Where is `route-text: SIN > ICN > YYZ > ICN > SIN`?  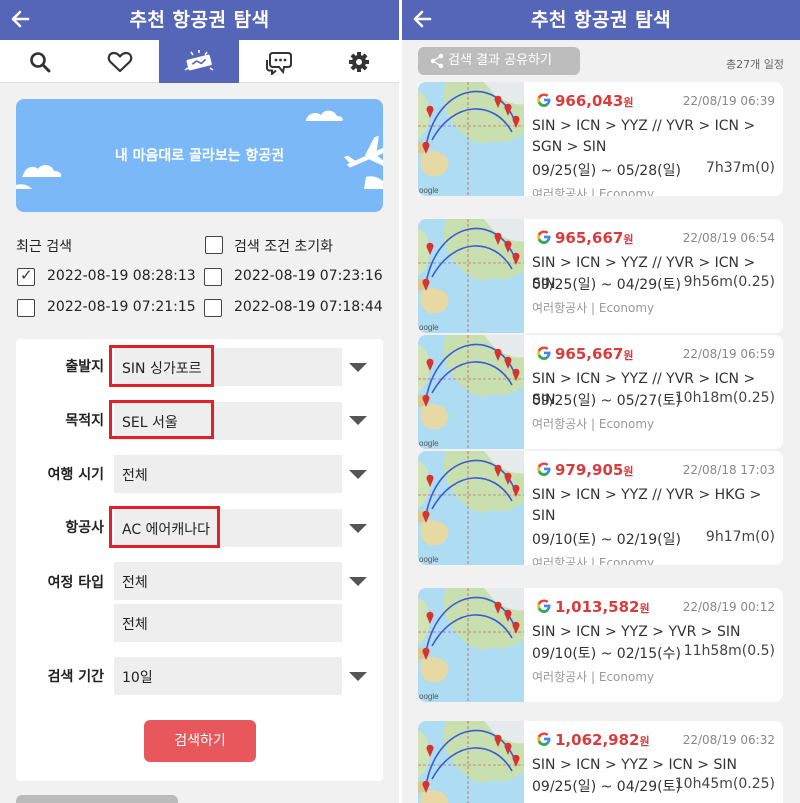 route-text: SIN > ICN > YYZ > ICN > SIN is located at coordinates (634, 765).